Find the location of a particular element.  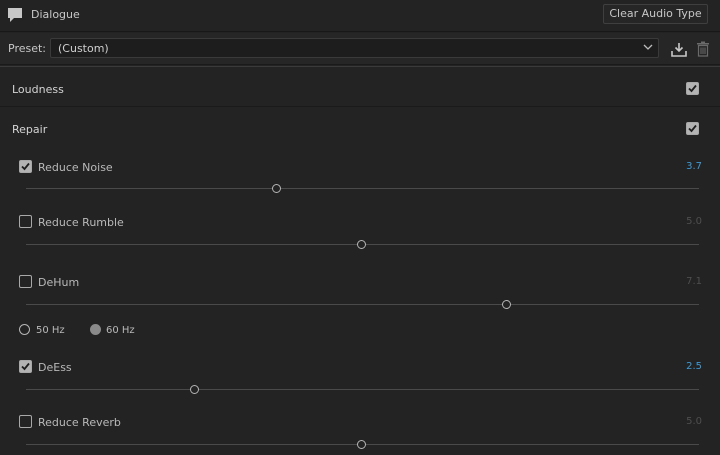

deess-checkbox is located at coordinates (25, 366).